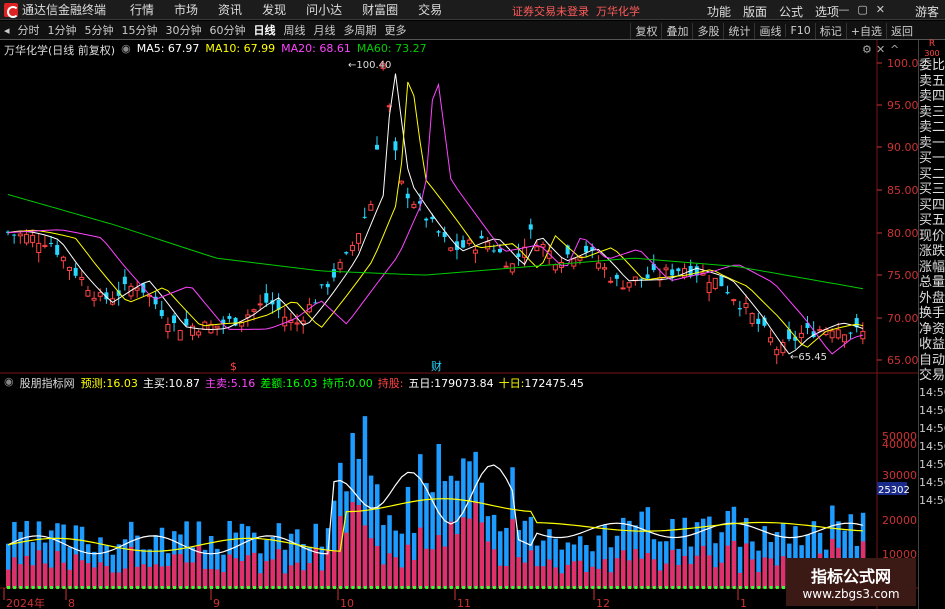  What do you see at coordinates (932, 175) in the screenshot?
I see `sidebar-item-7: 买二` at bounding box center [932, 175].